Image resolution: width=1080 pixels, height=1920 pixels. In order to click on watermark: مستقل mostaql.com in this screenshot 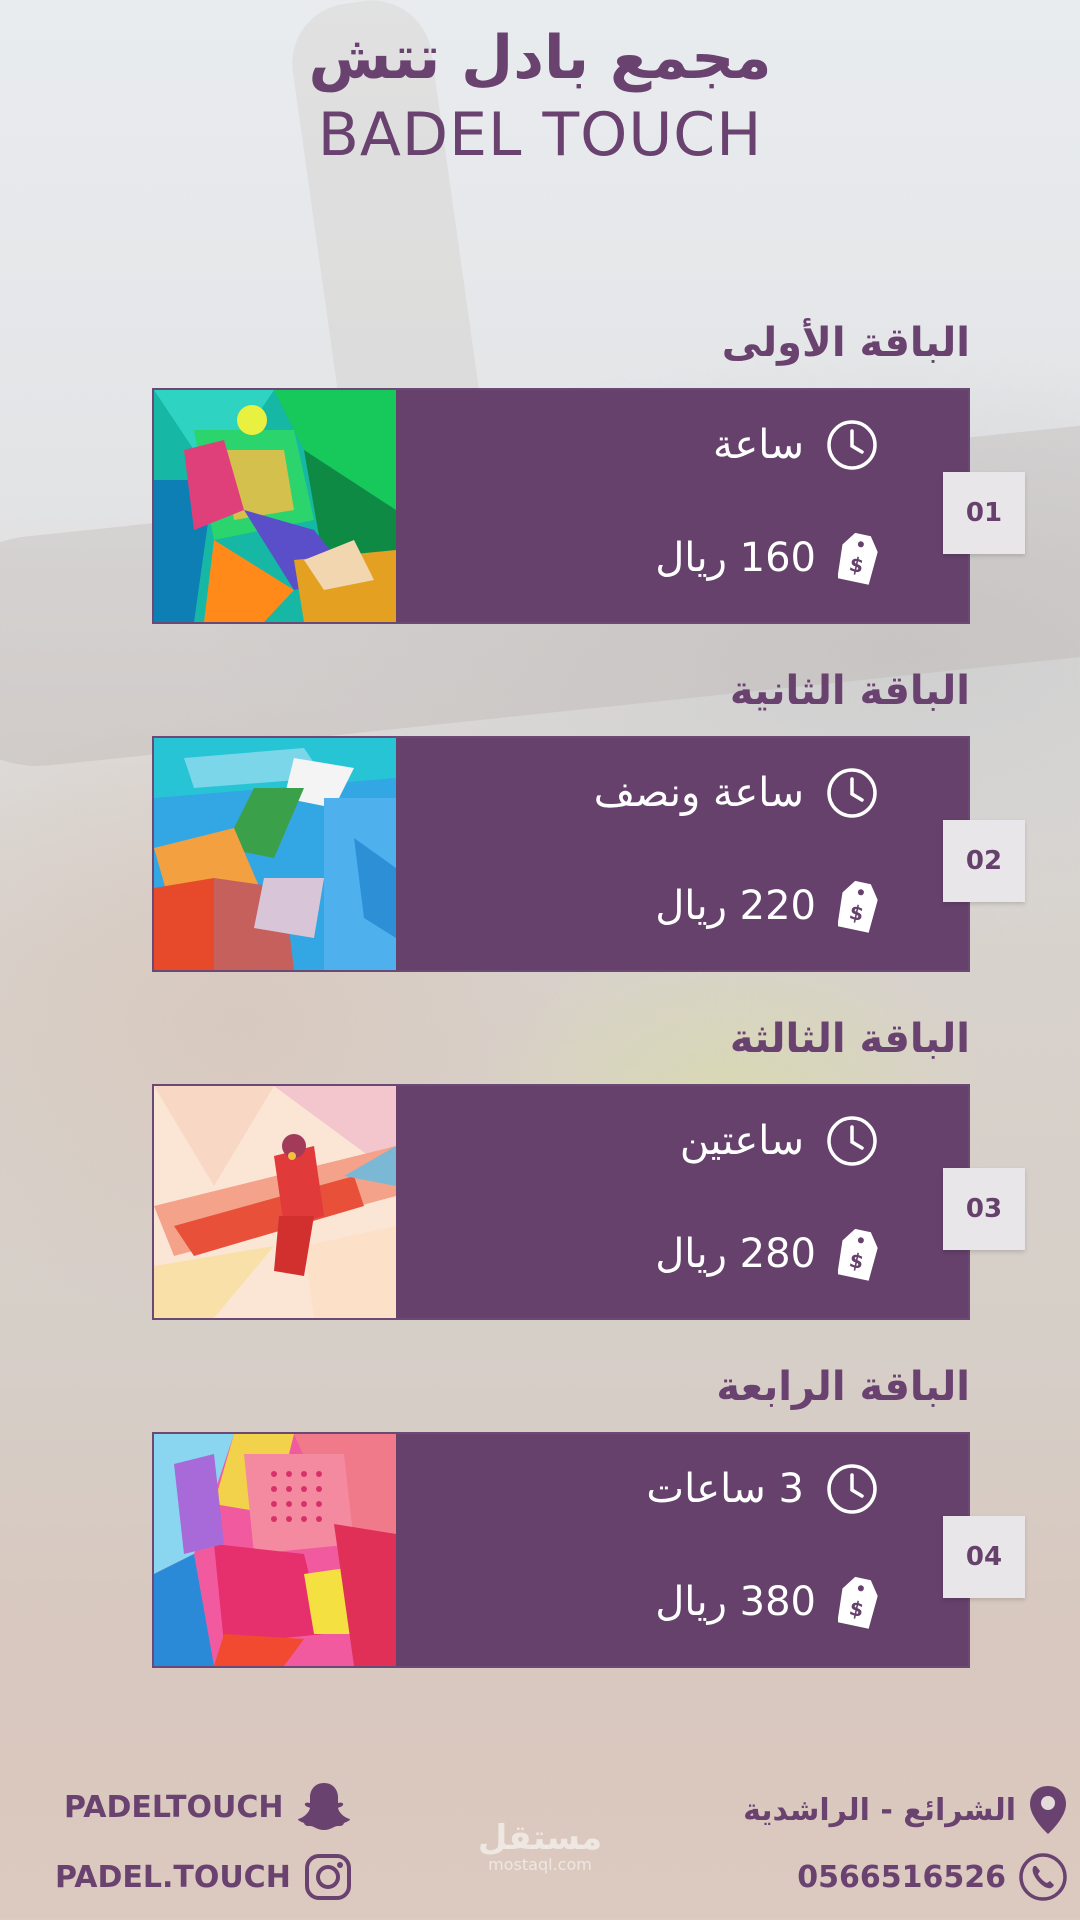, I will do `click(540, 1847)`.